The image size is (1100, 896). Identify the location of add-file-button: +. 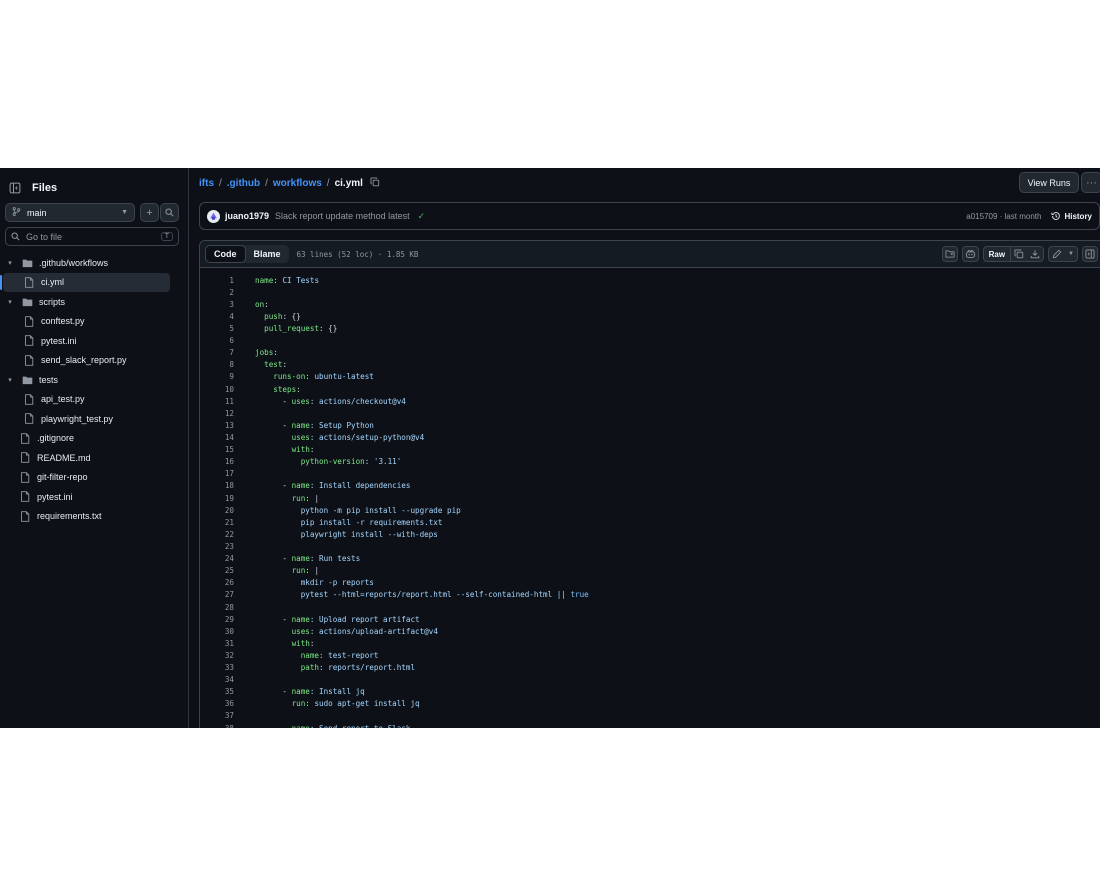
(149, 212).